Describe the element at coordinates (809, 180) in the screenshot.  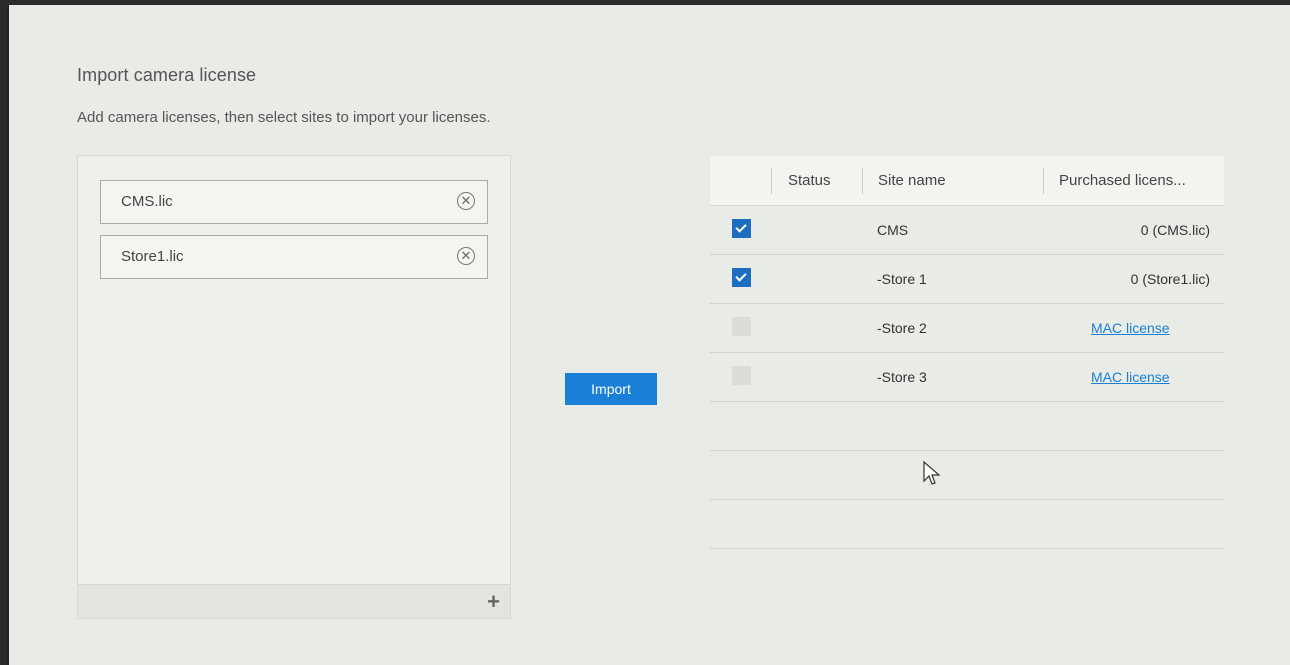
I see `column-header-status: Status` at that location.